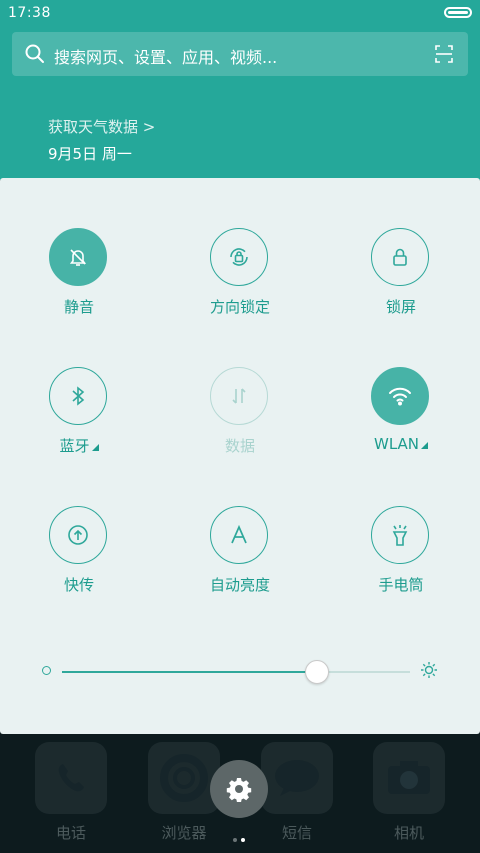 This screenshot has width=480, height=853. Describe the element at coordinates (297, 778) in the screenshot. I see `message-icon` at that location.